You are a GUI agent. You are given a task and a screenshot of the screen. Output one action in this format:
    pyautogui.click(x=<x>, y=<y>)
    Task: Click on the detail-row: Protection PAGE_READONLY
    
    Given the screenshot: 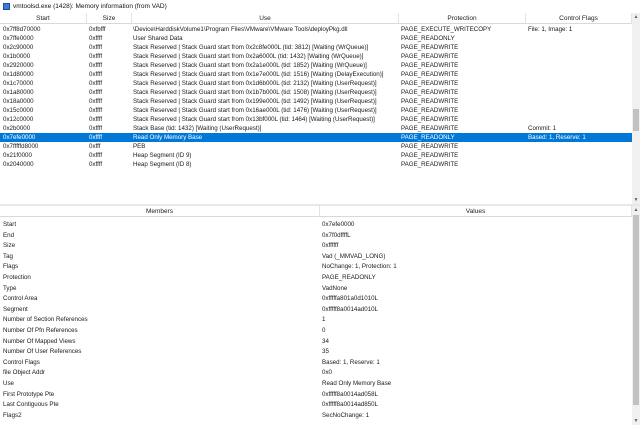 What is the action you would take?
    pyautogui.click(x=316, y=278)
    